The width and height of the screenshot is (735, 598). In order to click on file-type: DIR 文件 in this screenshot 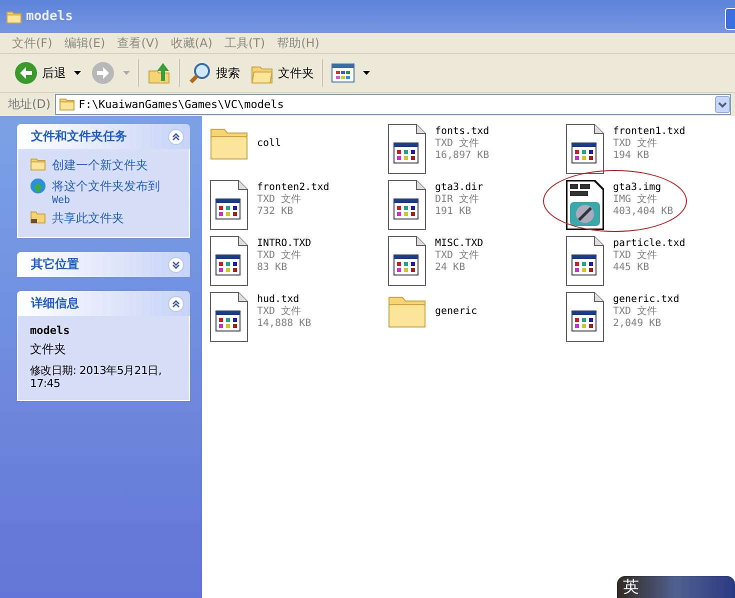, I will do `click(457, 200)`.